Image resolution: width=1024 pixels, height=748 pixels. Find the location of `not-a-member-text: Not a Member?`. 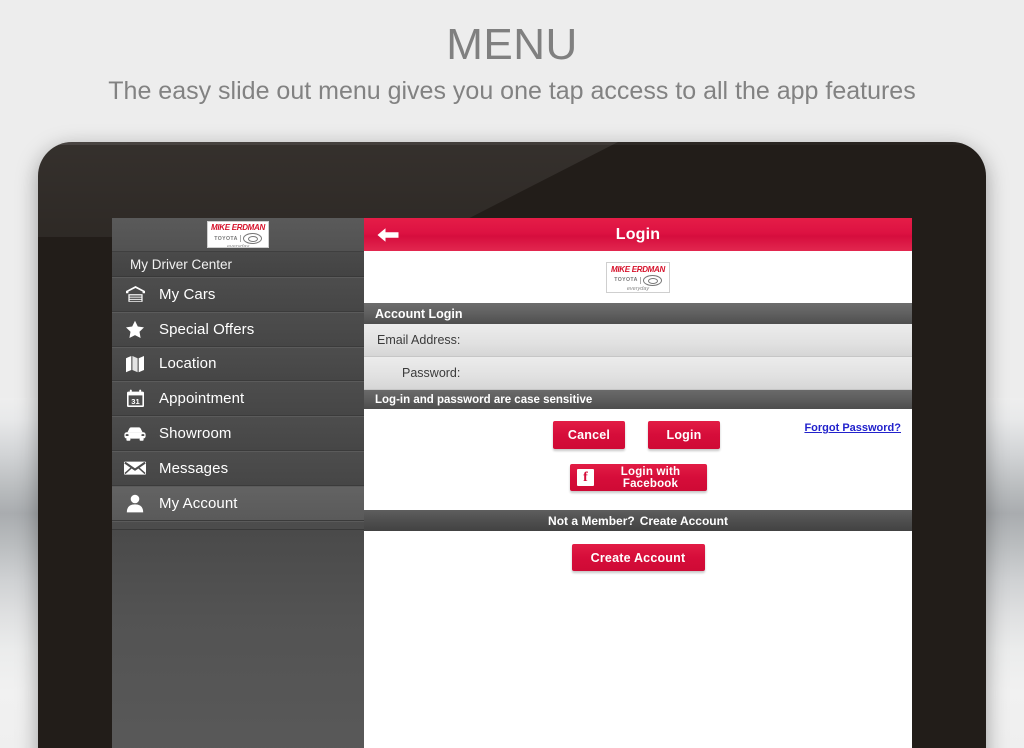

not-a-member-text: Not a Member? is located at coordinates (591, 520).